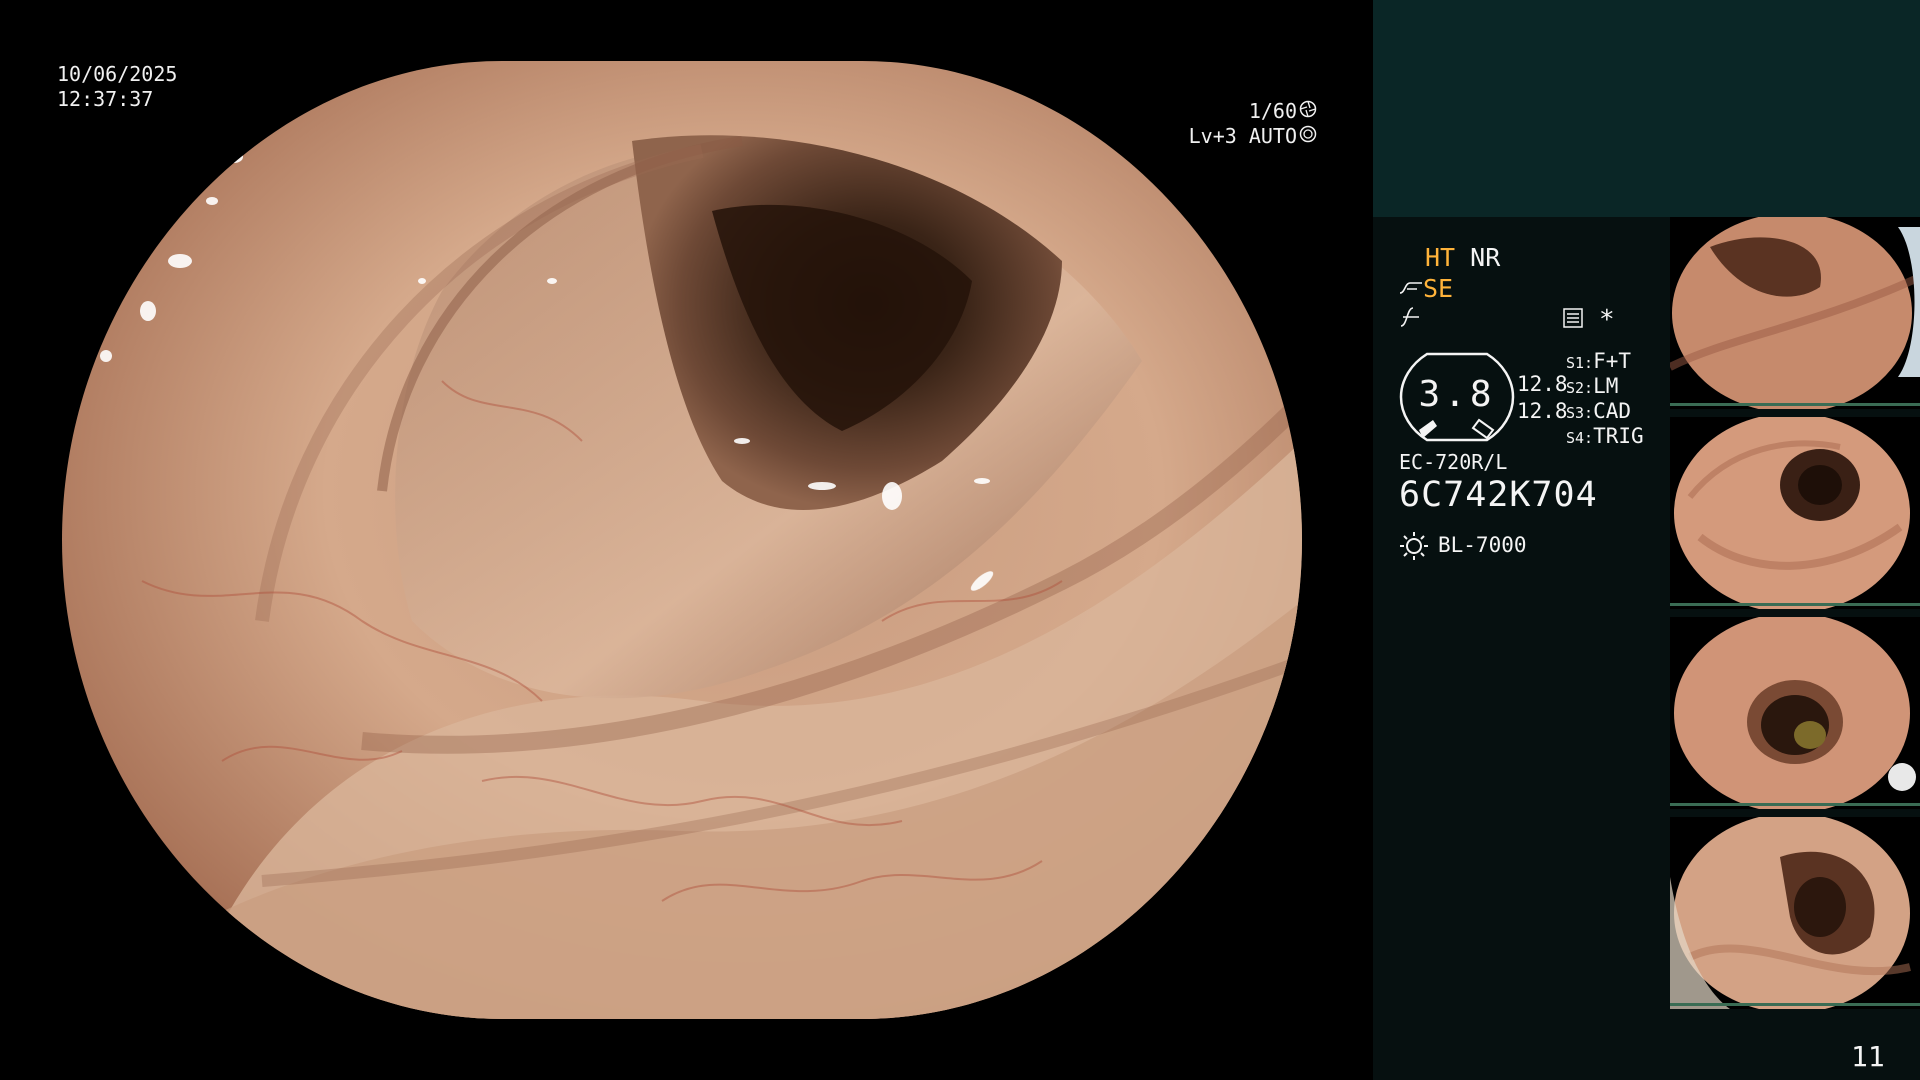  What do you see at coordinates (1242, 136) in the screenshot?
I see `exposure-level-text: Lv+3 AUTO` at bounding box center [1242, 136].